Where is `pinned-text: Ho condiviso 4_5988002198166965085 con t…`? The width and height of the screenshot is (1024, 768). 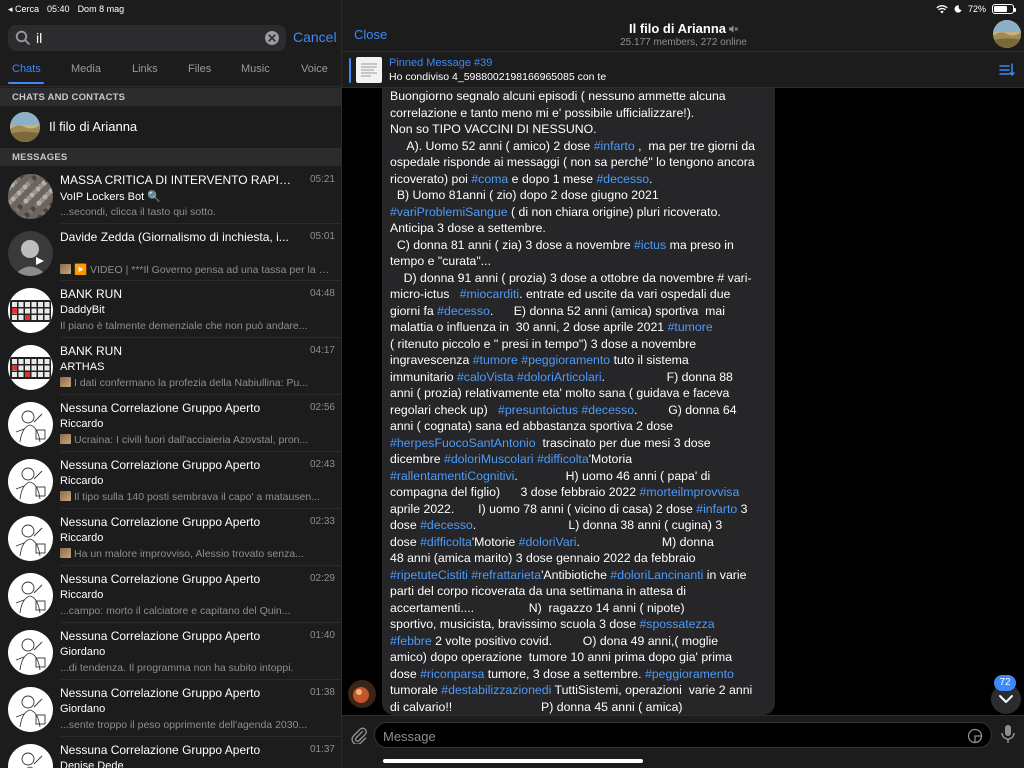
pinned-text: Ho condiviso 4_5988002198166965085 con t… is located at coordinates (498, 77).